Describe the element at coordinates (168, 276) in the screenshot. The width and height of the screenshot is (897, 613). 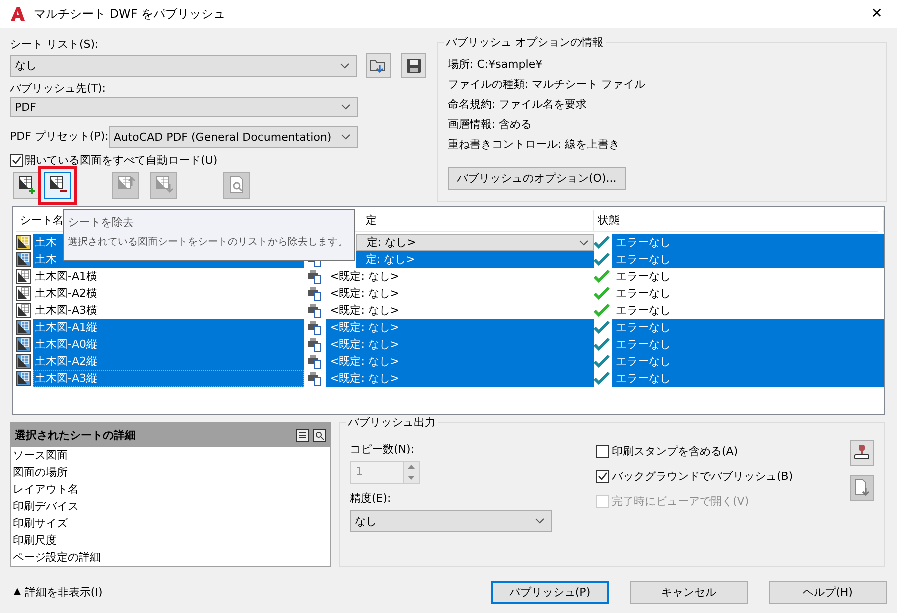
I see `sheet-name: 土木図-A1横` at that location.